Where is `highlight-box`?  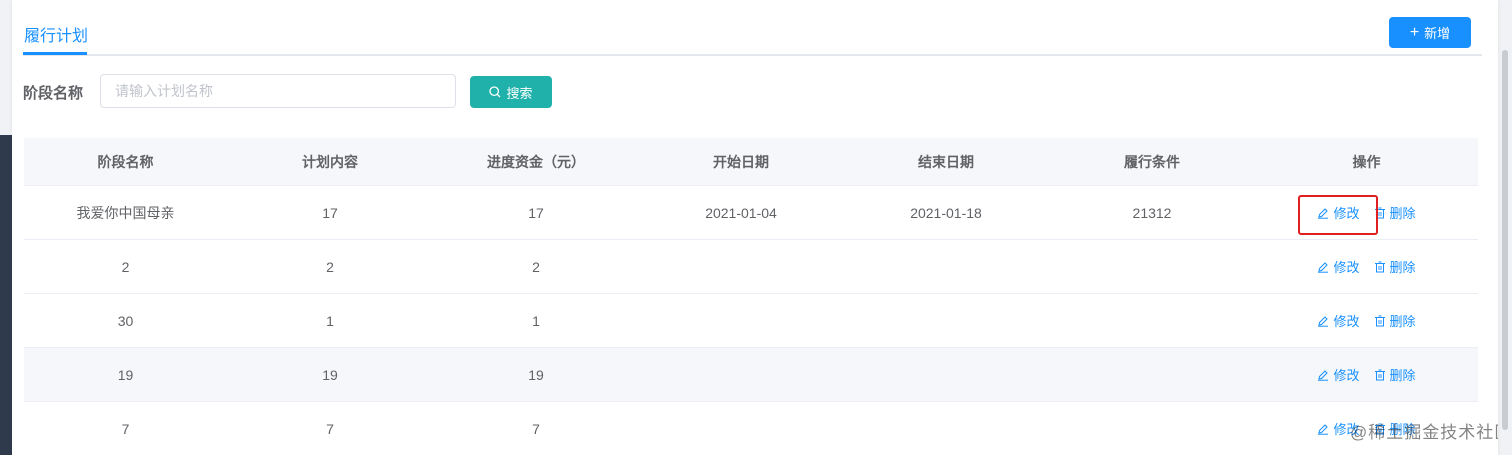 highlight-box is located at coordinates (1338, 215).